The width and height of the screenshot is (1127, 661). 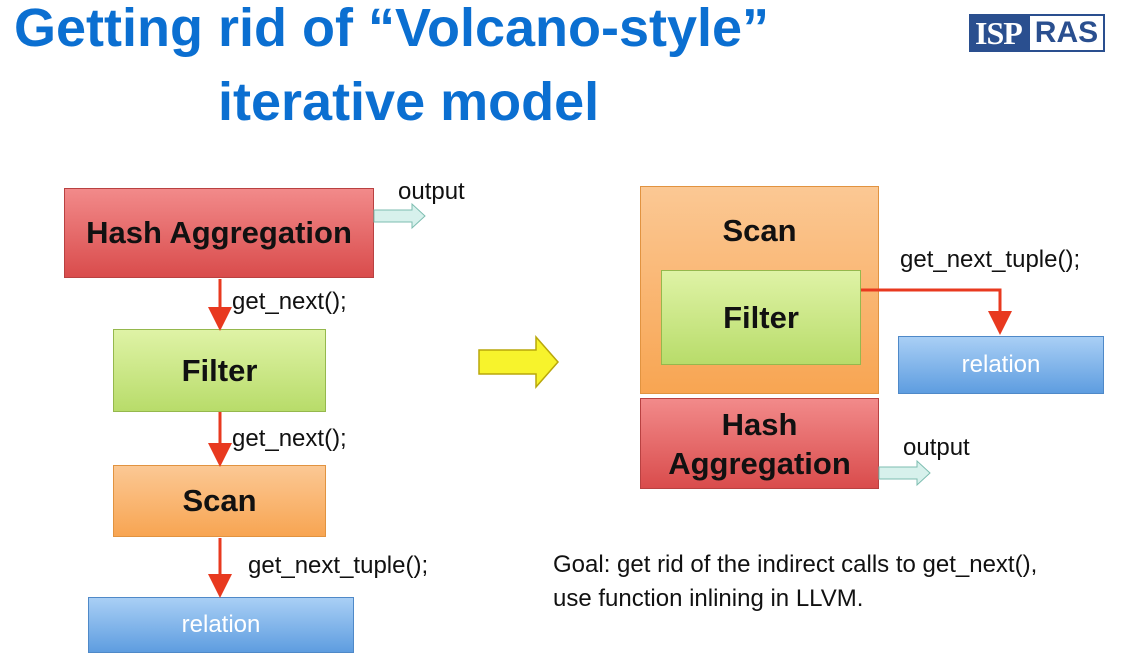 What do you see at coordinates (936, 447) in the screenshot?
I see `right-output-label: output` at bounding box center [936, 447].